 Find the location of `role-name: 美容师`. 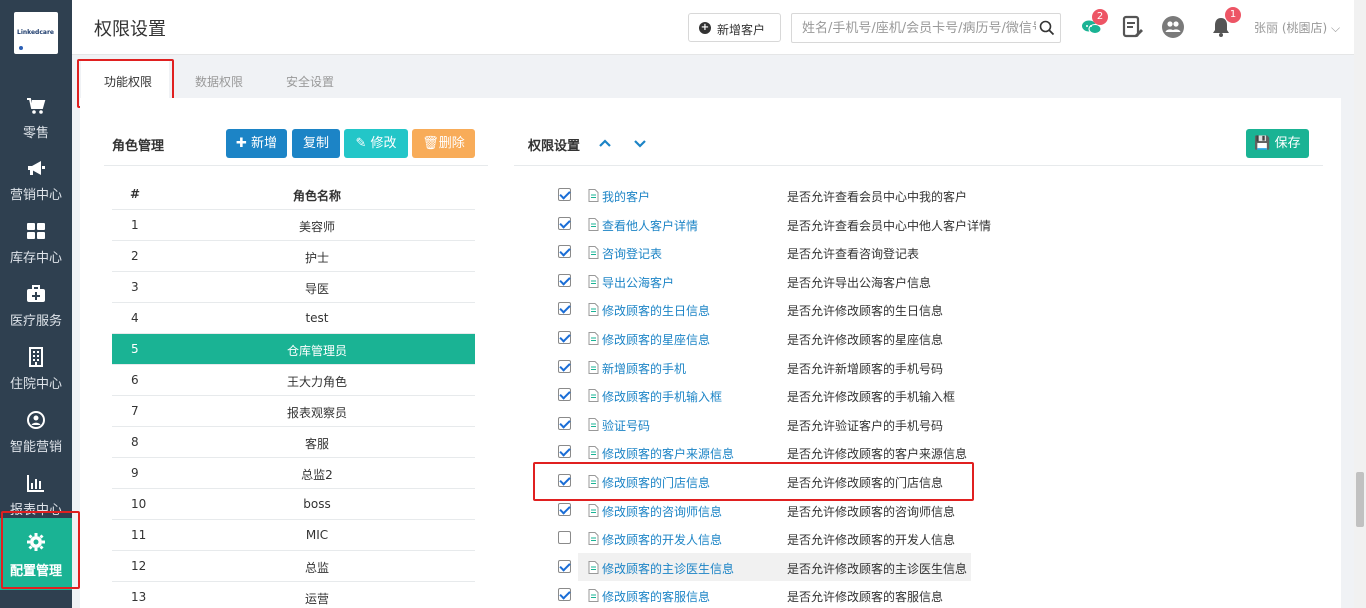

role-name: 美容师 is located at coordinates (316, 227).